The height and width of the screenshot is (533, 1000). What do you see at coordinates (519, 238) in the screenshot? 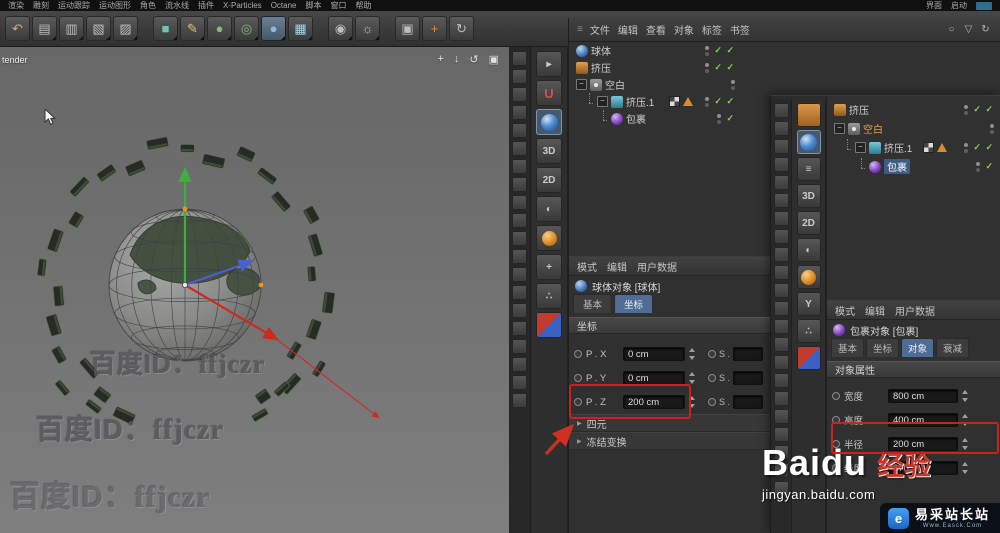
I see `loft-nurbs-icon` at bounding box center [519, 238].